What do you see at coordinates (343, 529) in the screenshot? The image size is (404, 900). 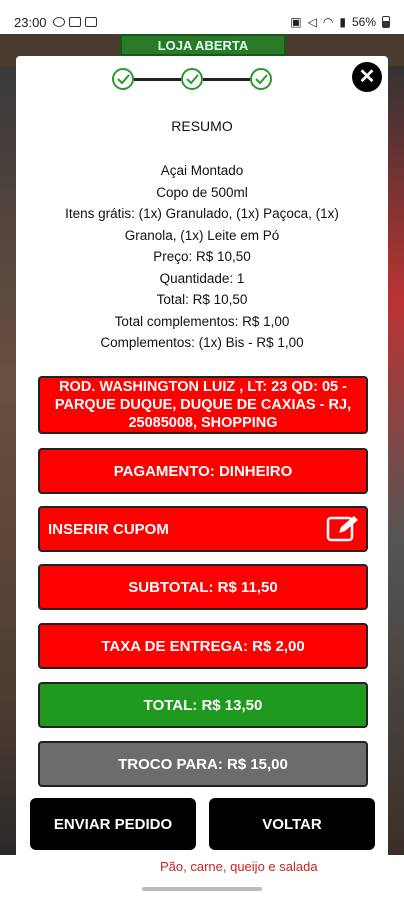 I see `edit-icon` at bounding box center [343, 529].